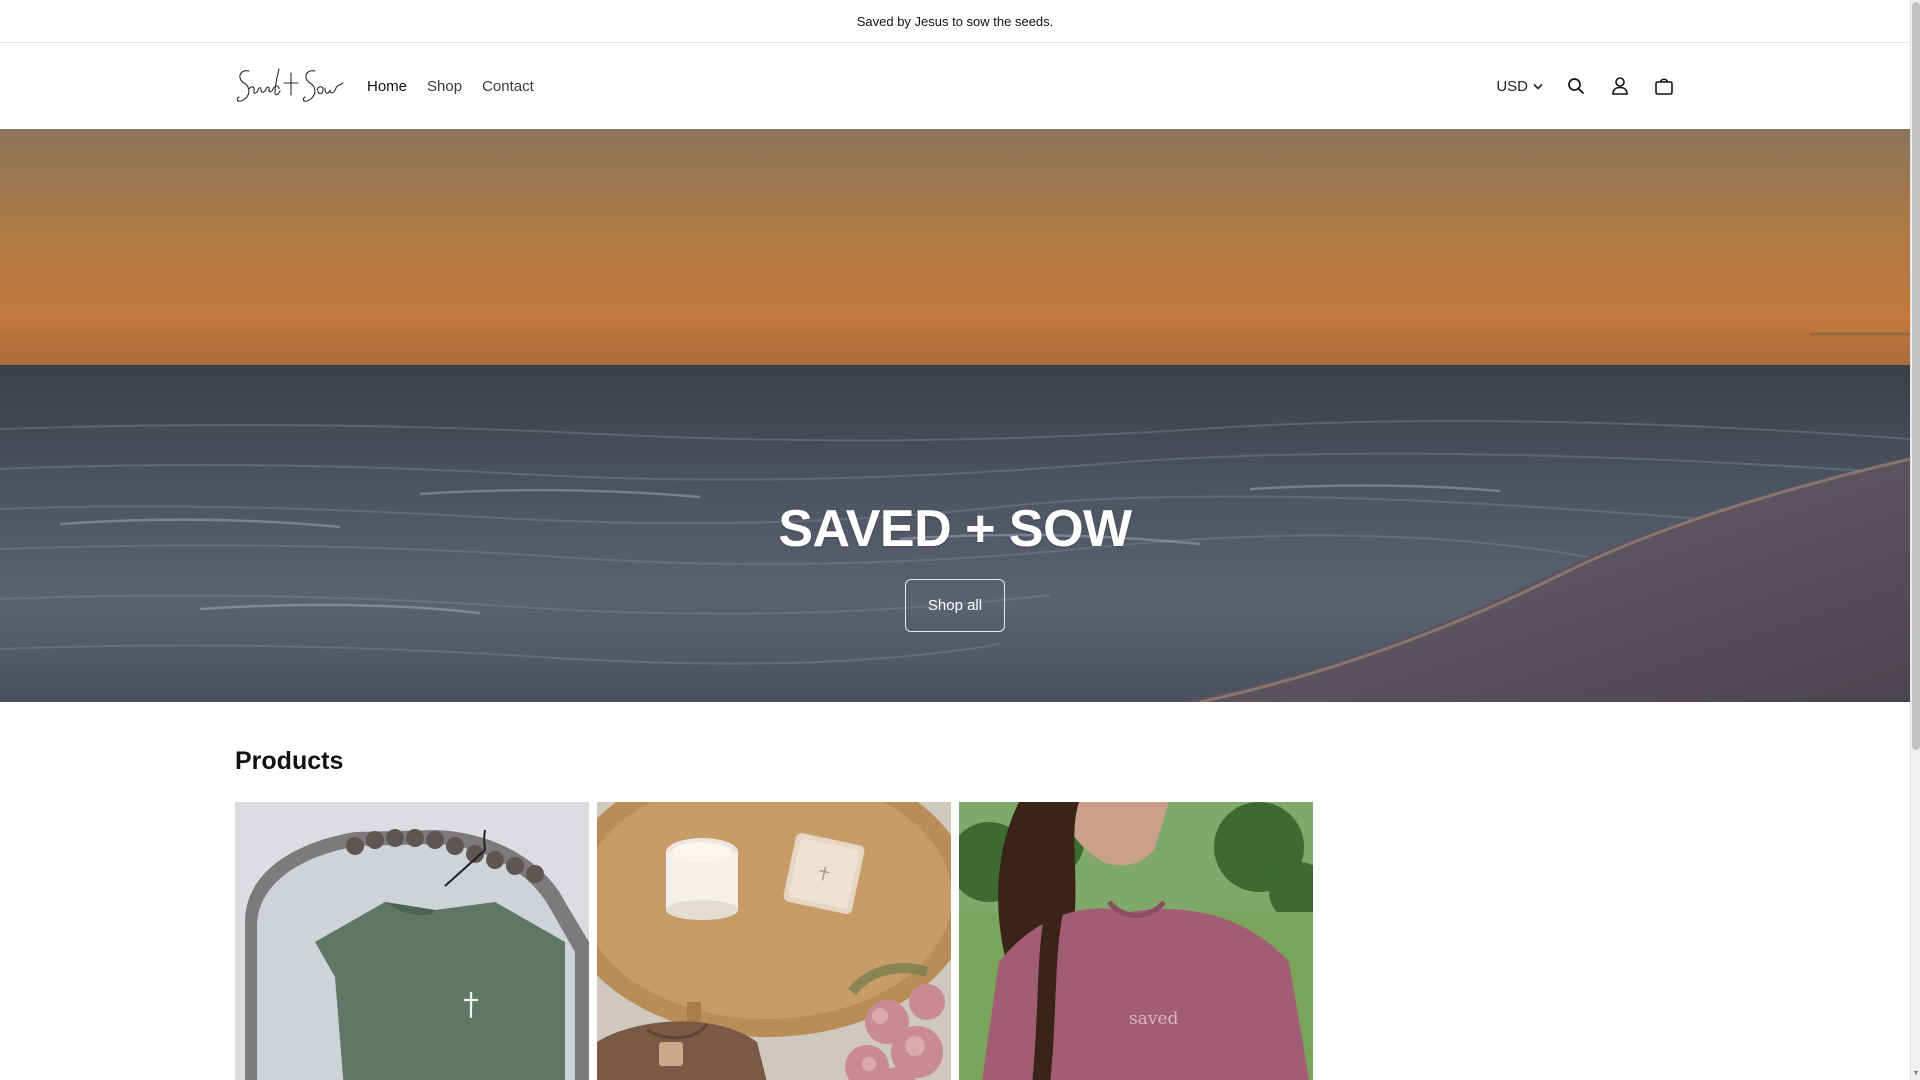  I want to click on search-icon, so click(1576, 86).